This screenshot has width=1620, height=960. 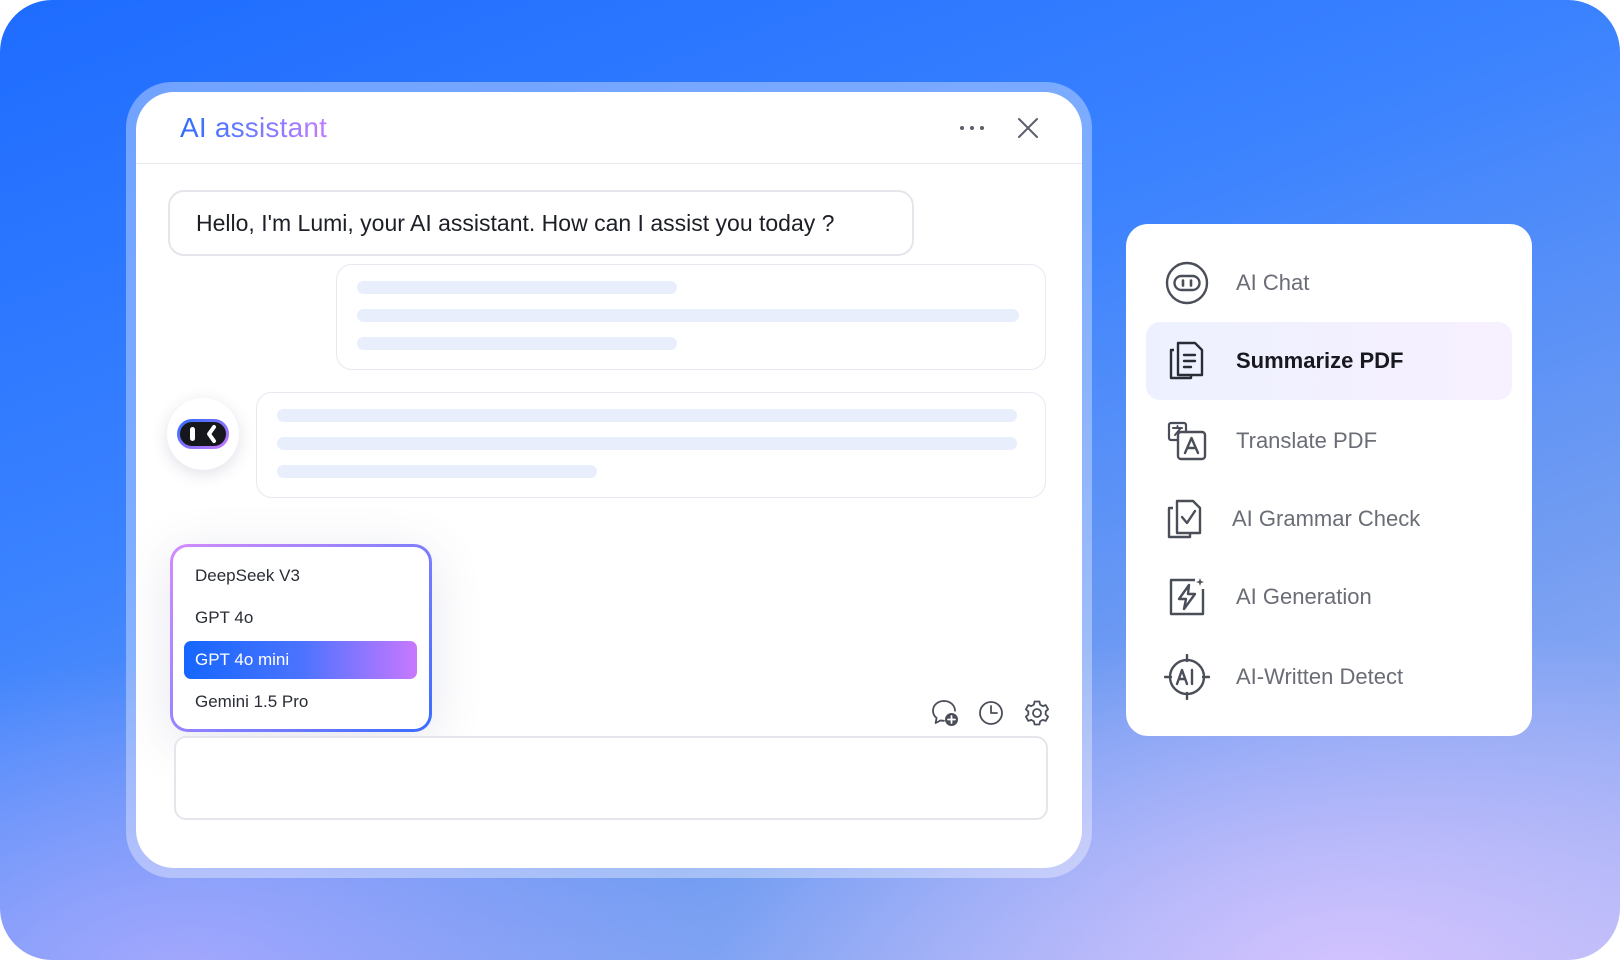 I want to click on feature-label: AI Generation, so click(x=1304, y=596).